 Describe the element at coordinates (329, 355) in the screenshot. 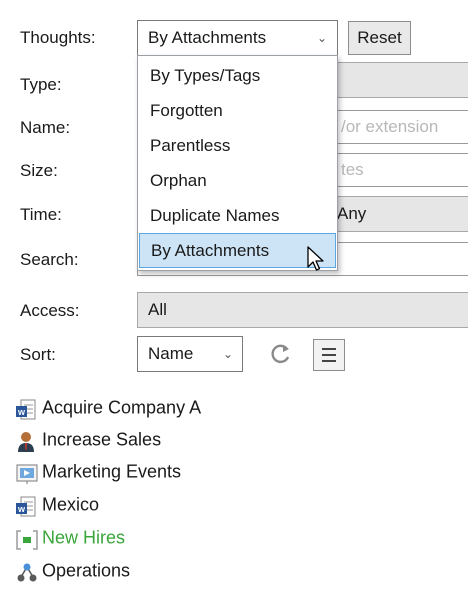

I see `menu-list-icon` at that location.